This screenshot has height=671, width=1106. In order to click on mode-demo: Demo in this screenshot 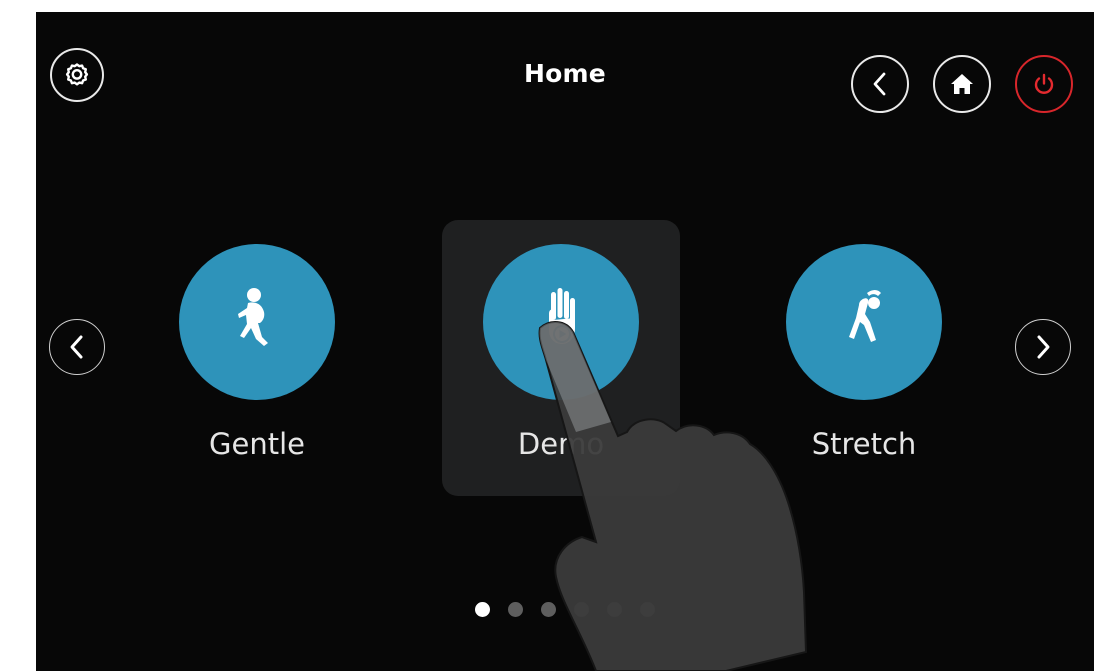, I will do `click(561, 352)`.